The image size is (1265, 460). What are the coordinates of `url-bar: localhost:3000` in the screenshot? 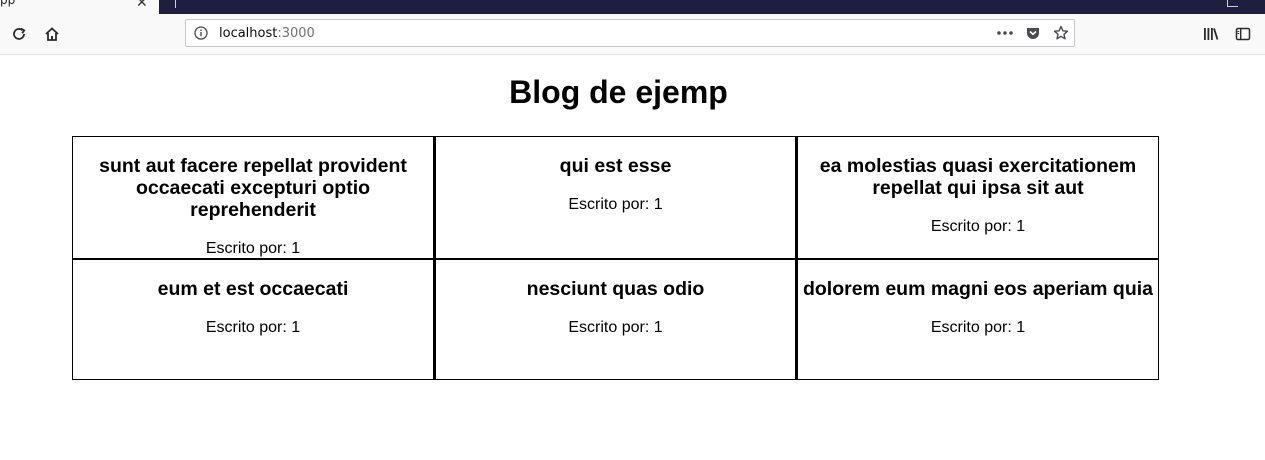 It's located at (630, 33).